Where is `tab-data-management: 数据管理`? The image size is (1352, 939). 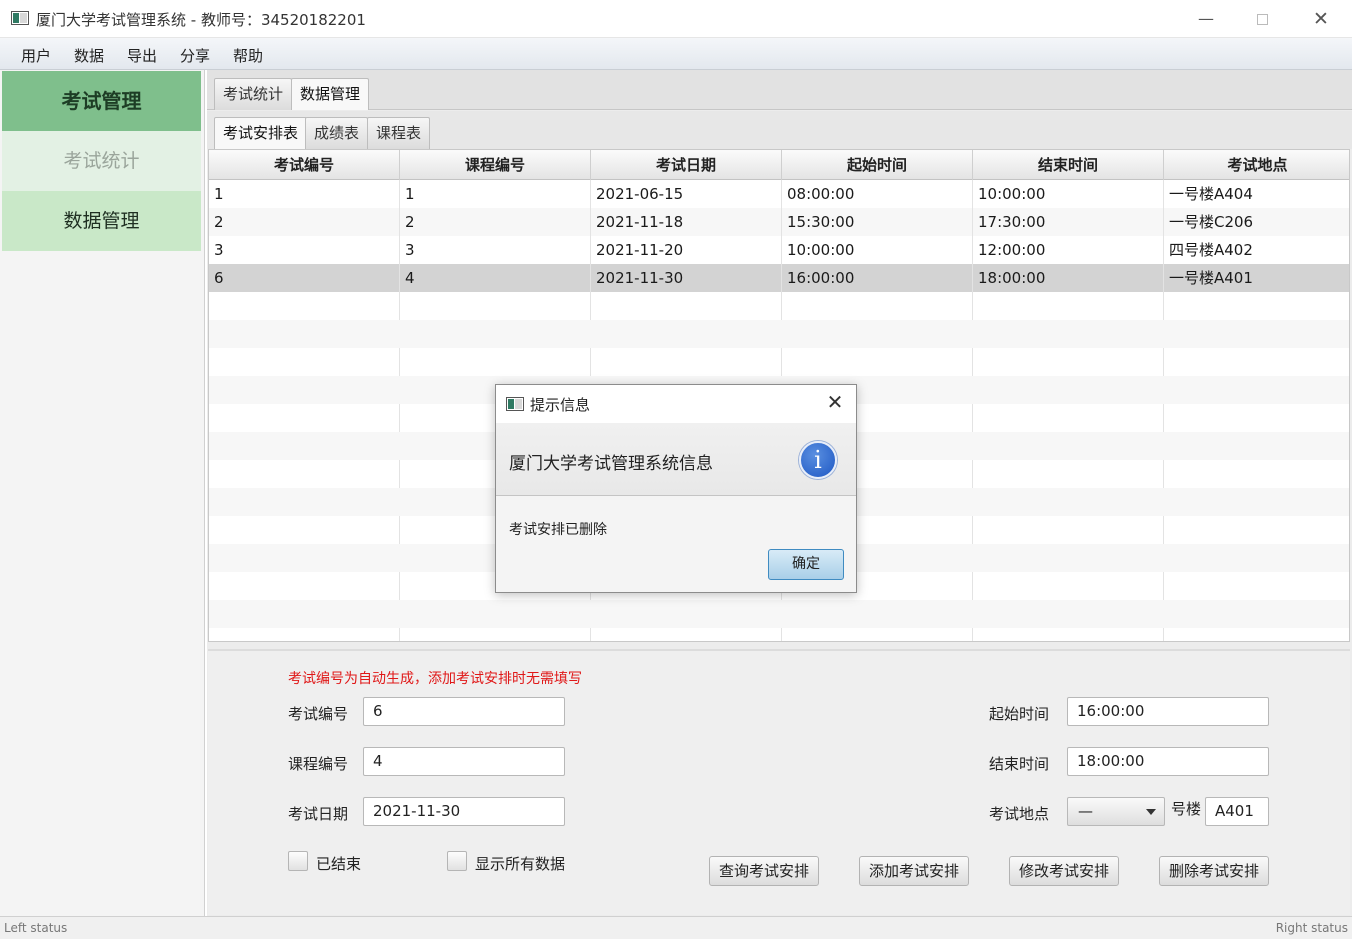
tab-data-management: 数据管理 is located at coordinates (330, 94).